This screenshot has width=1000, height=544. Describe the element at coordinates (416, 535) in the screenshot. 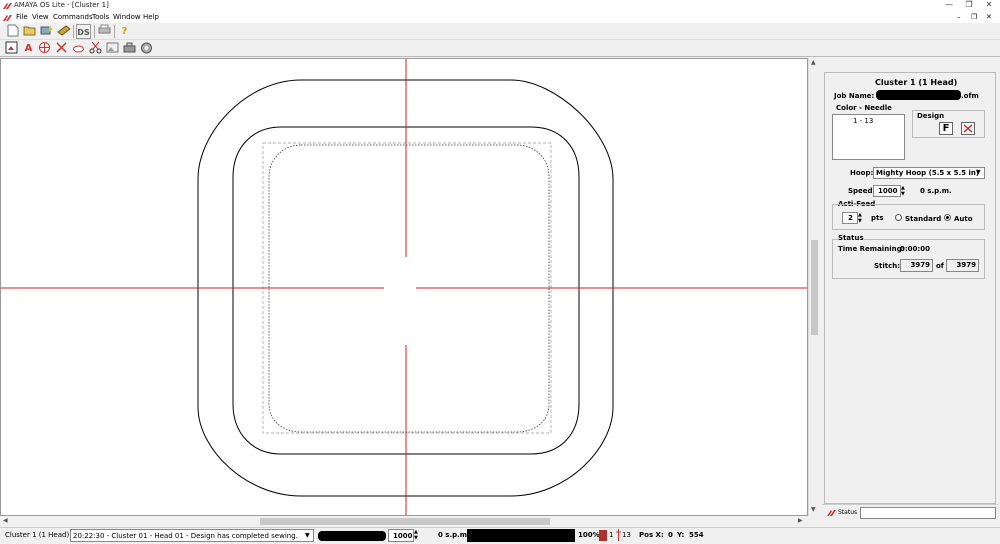

I see `status-speed-spinner-icon: ▲ ▼` at that location.